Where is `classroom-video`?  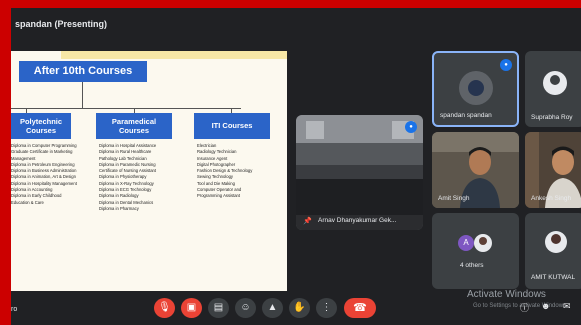
classroom-video is located at coordinates (359, 172).